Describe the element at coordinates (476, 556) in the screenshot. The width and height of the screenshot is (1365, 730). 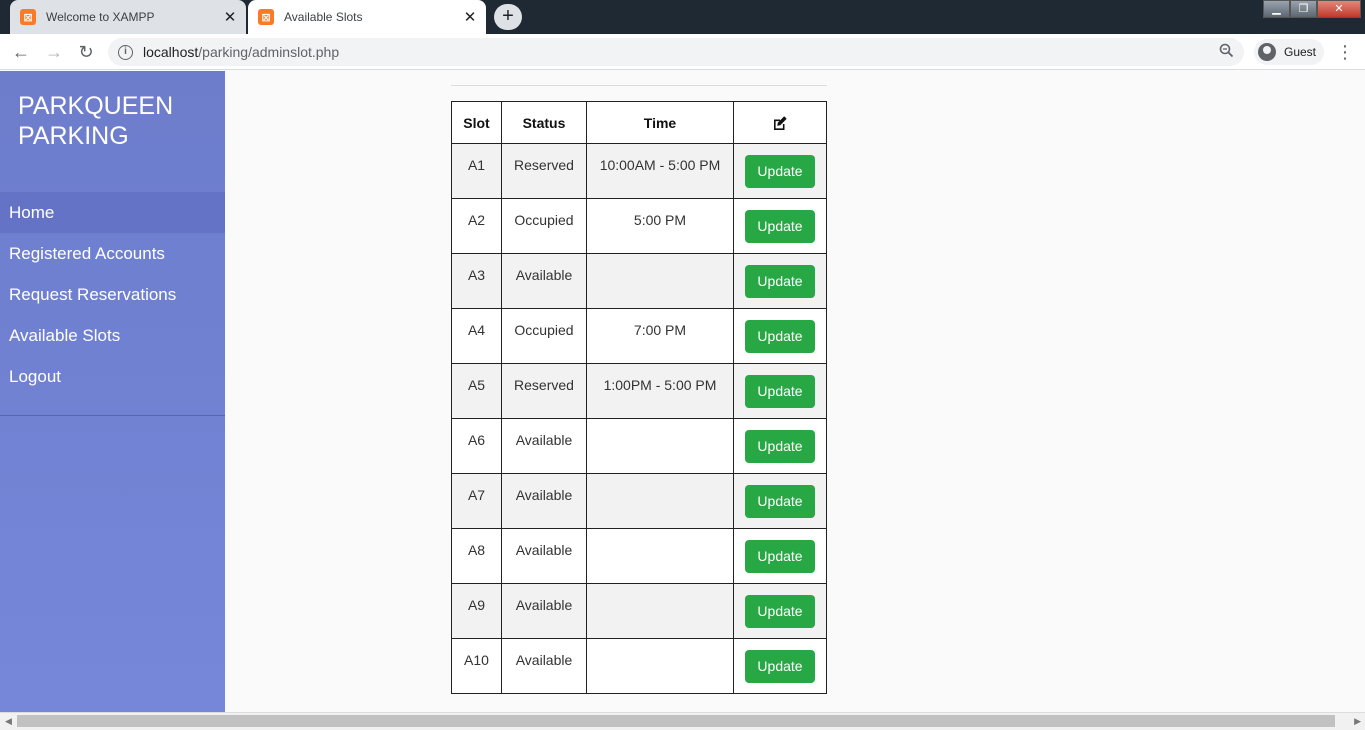
I see `cell-slot: A8` at that location.